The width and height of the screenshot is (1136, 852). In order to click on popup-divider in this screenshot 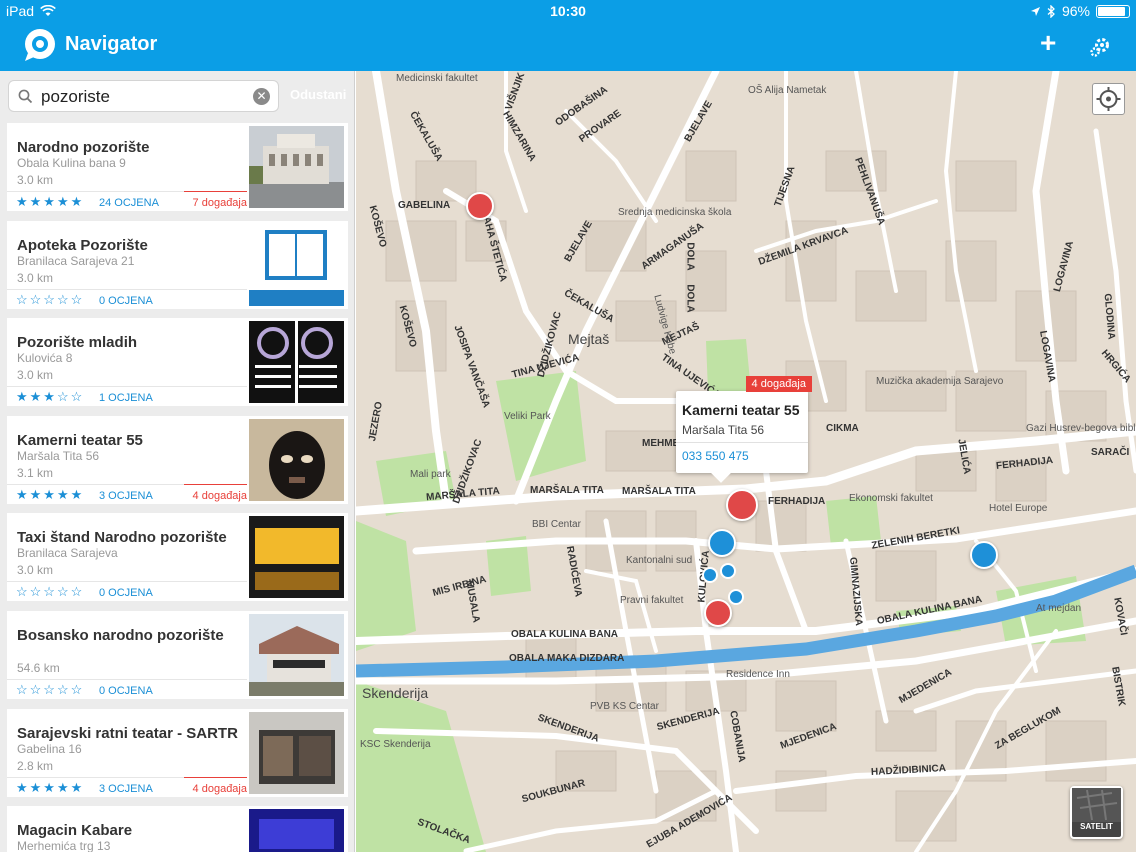, I will do `click(742, 442)`.